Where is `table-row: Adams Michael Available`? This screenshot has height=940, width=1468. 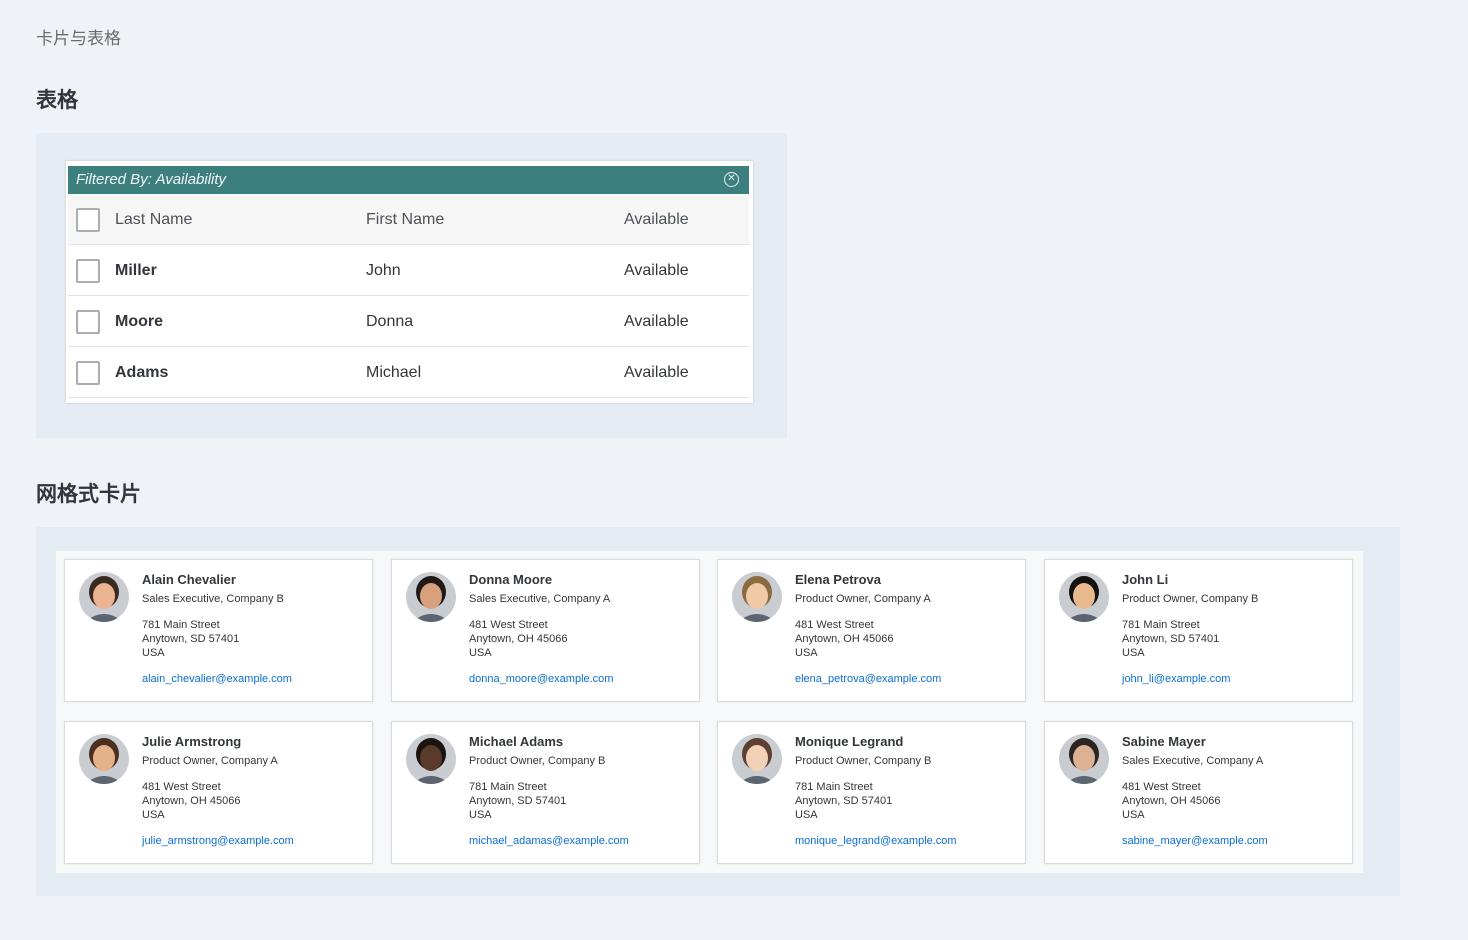
table-row: Adams Michael Available is located at coordinates (408, 372).